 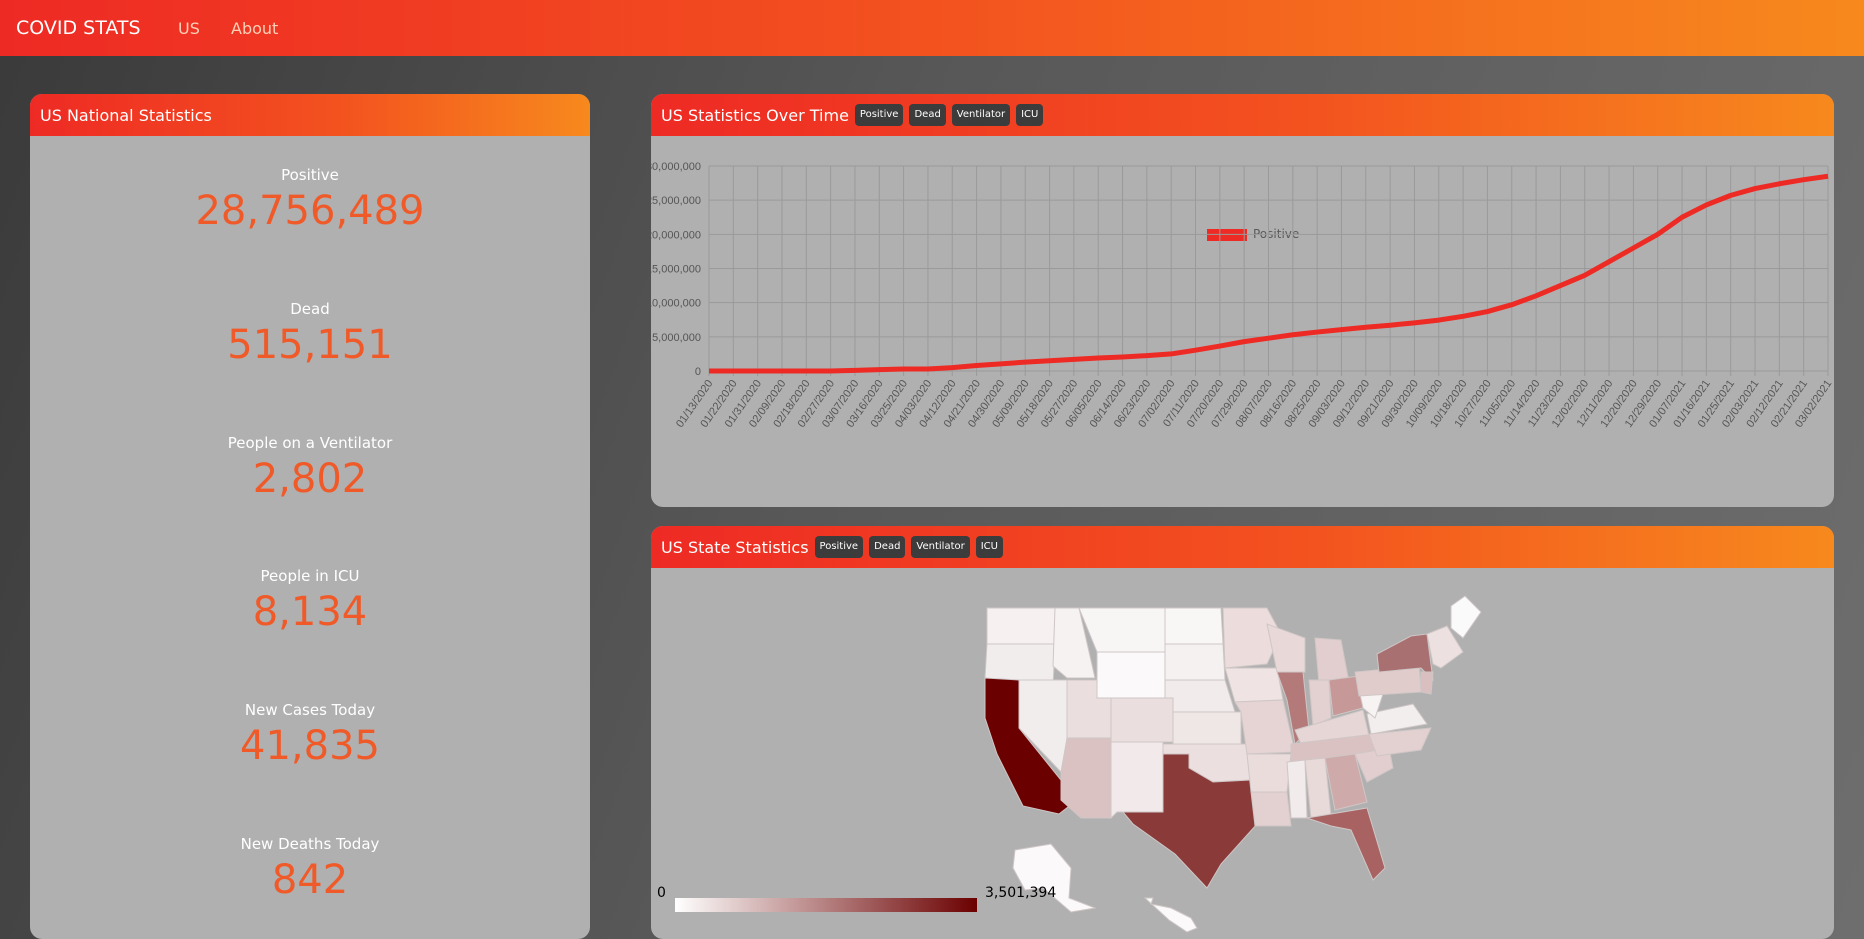 What do you see at coordinates (1131, 675) in the screenshot?
I see `state-wyoming` at bounding box center [1131, 675].